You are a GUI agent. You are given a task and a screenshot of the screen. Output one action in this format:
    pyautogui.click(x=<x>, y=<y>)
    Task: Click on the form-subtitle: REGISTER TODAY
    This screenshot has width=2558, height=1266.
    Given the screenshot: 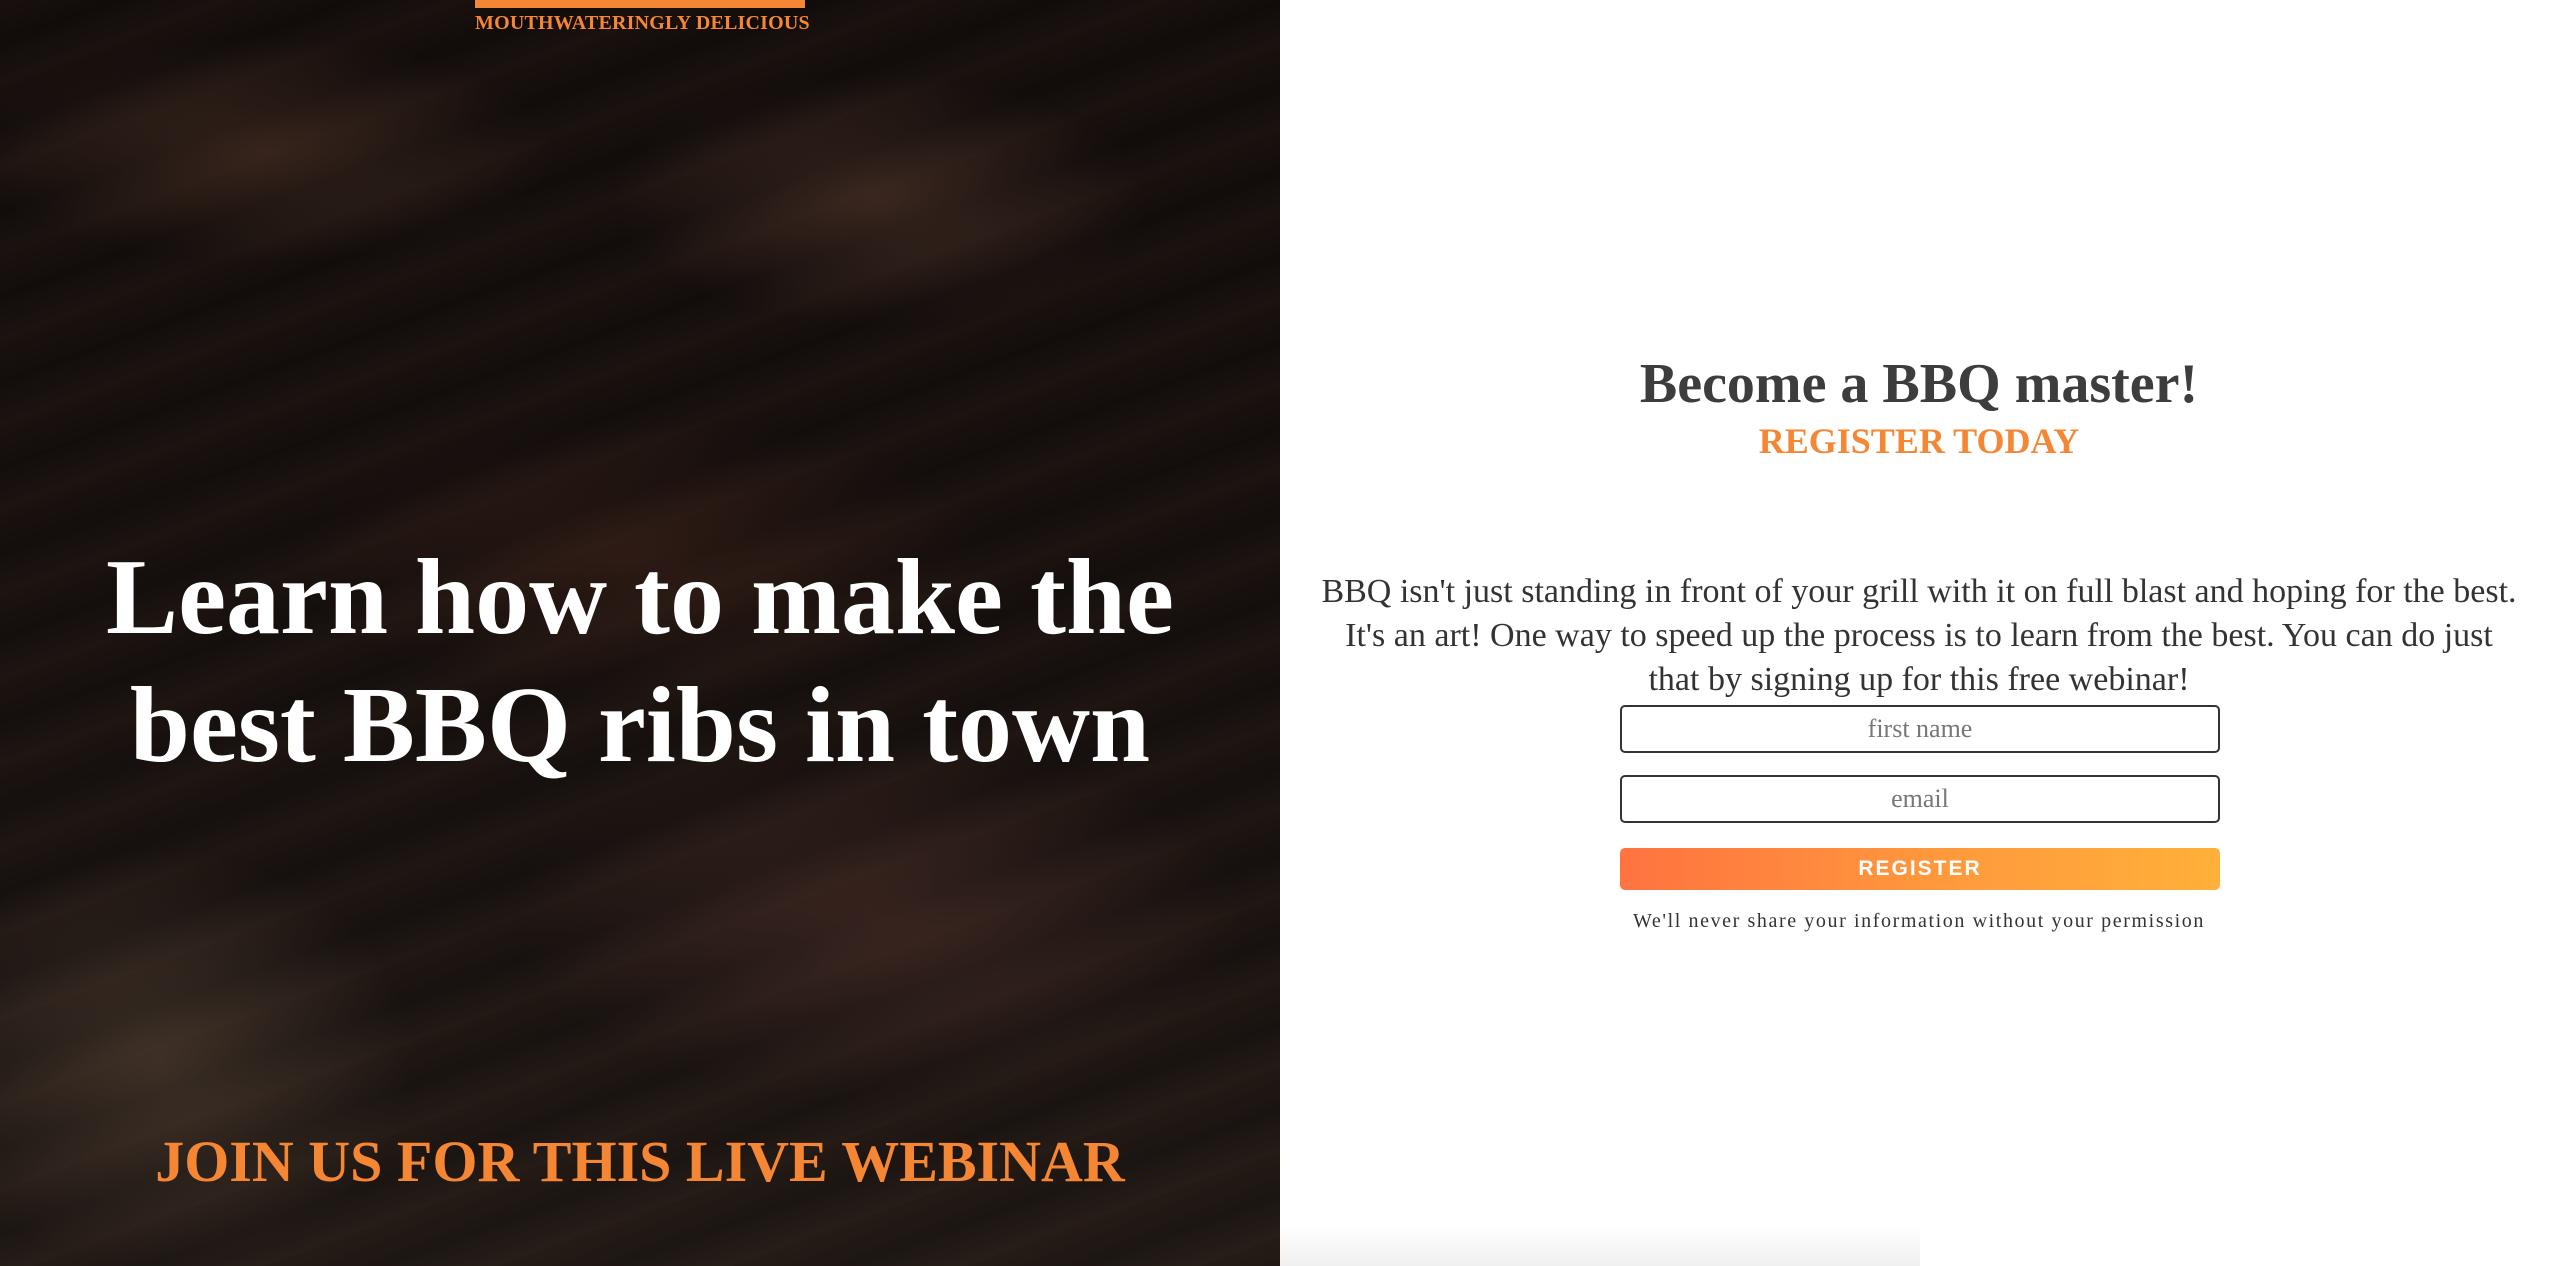 What is the action you would take?
    pyautogui.click(x=1919, y=441)
    